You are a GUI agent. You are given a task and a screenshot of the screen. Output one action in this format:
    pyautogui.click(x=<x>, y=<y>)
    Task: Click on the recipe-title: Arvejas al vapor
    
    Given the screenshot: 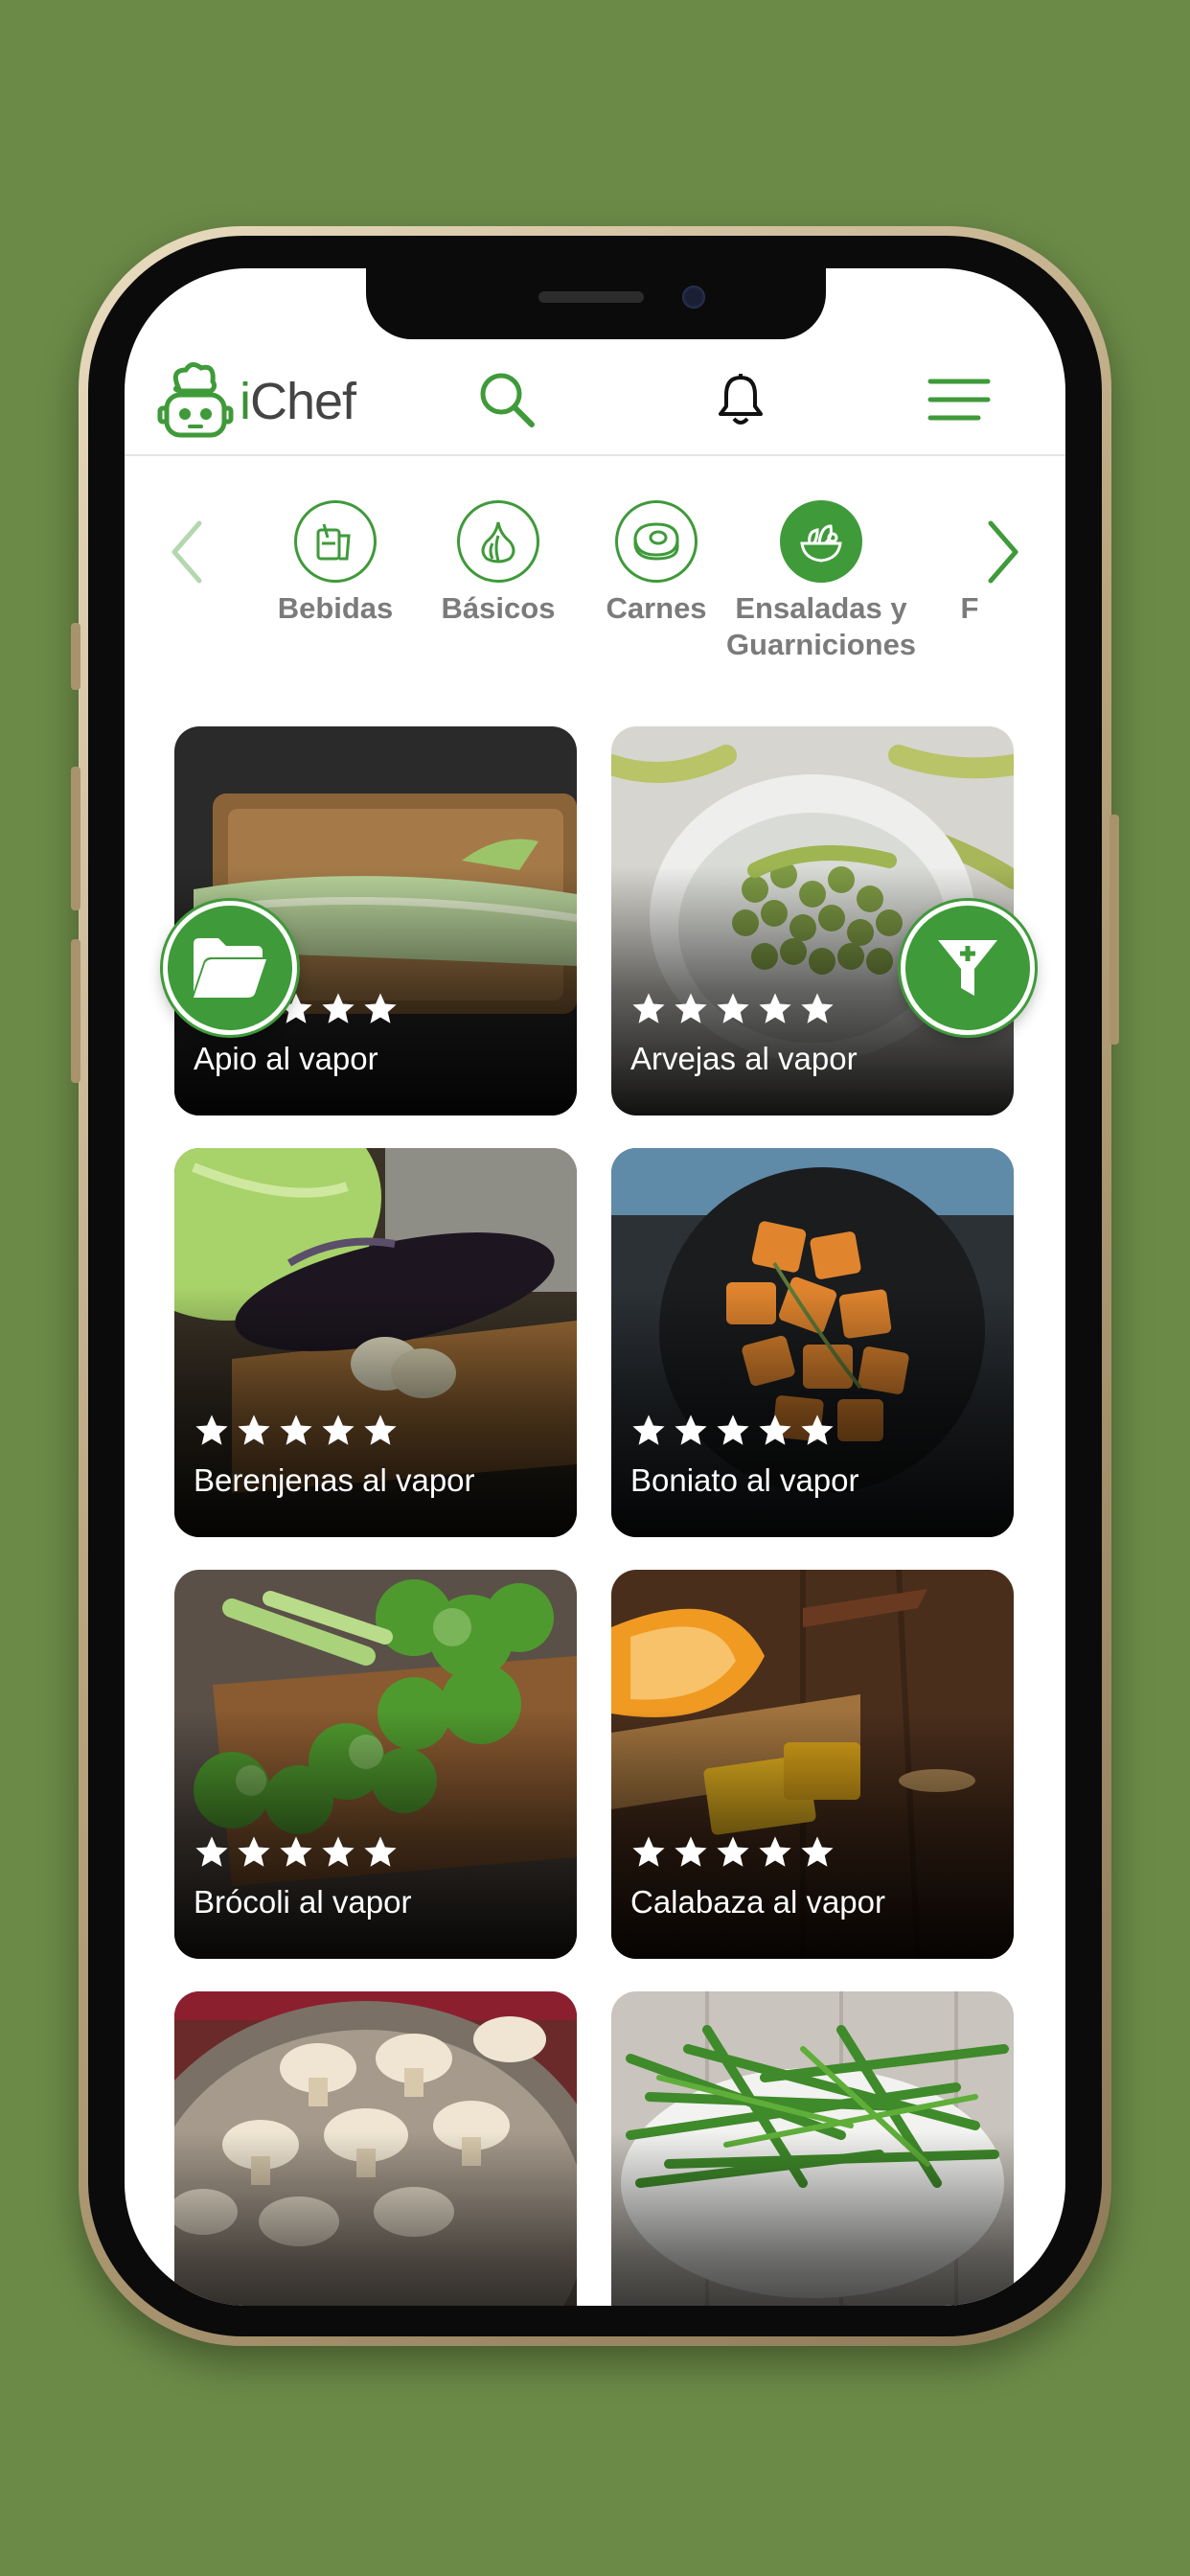 What is the action you would take?
    pyautogui.click(x=744, y=1058)
    